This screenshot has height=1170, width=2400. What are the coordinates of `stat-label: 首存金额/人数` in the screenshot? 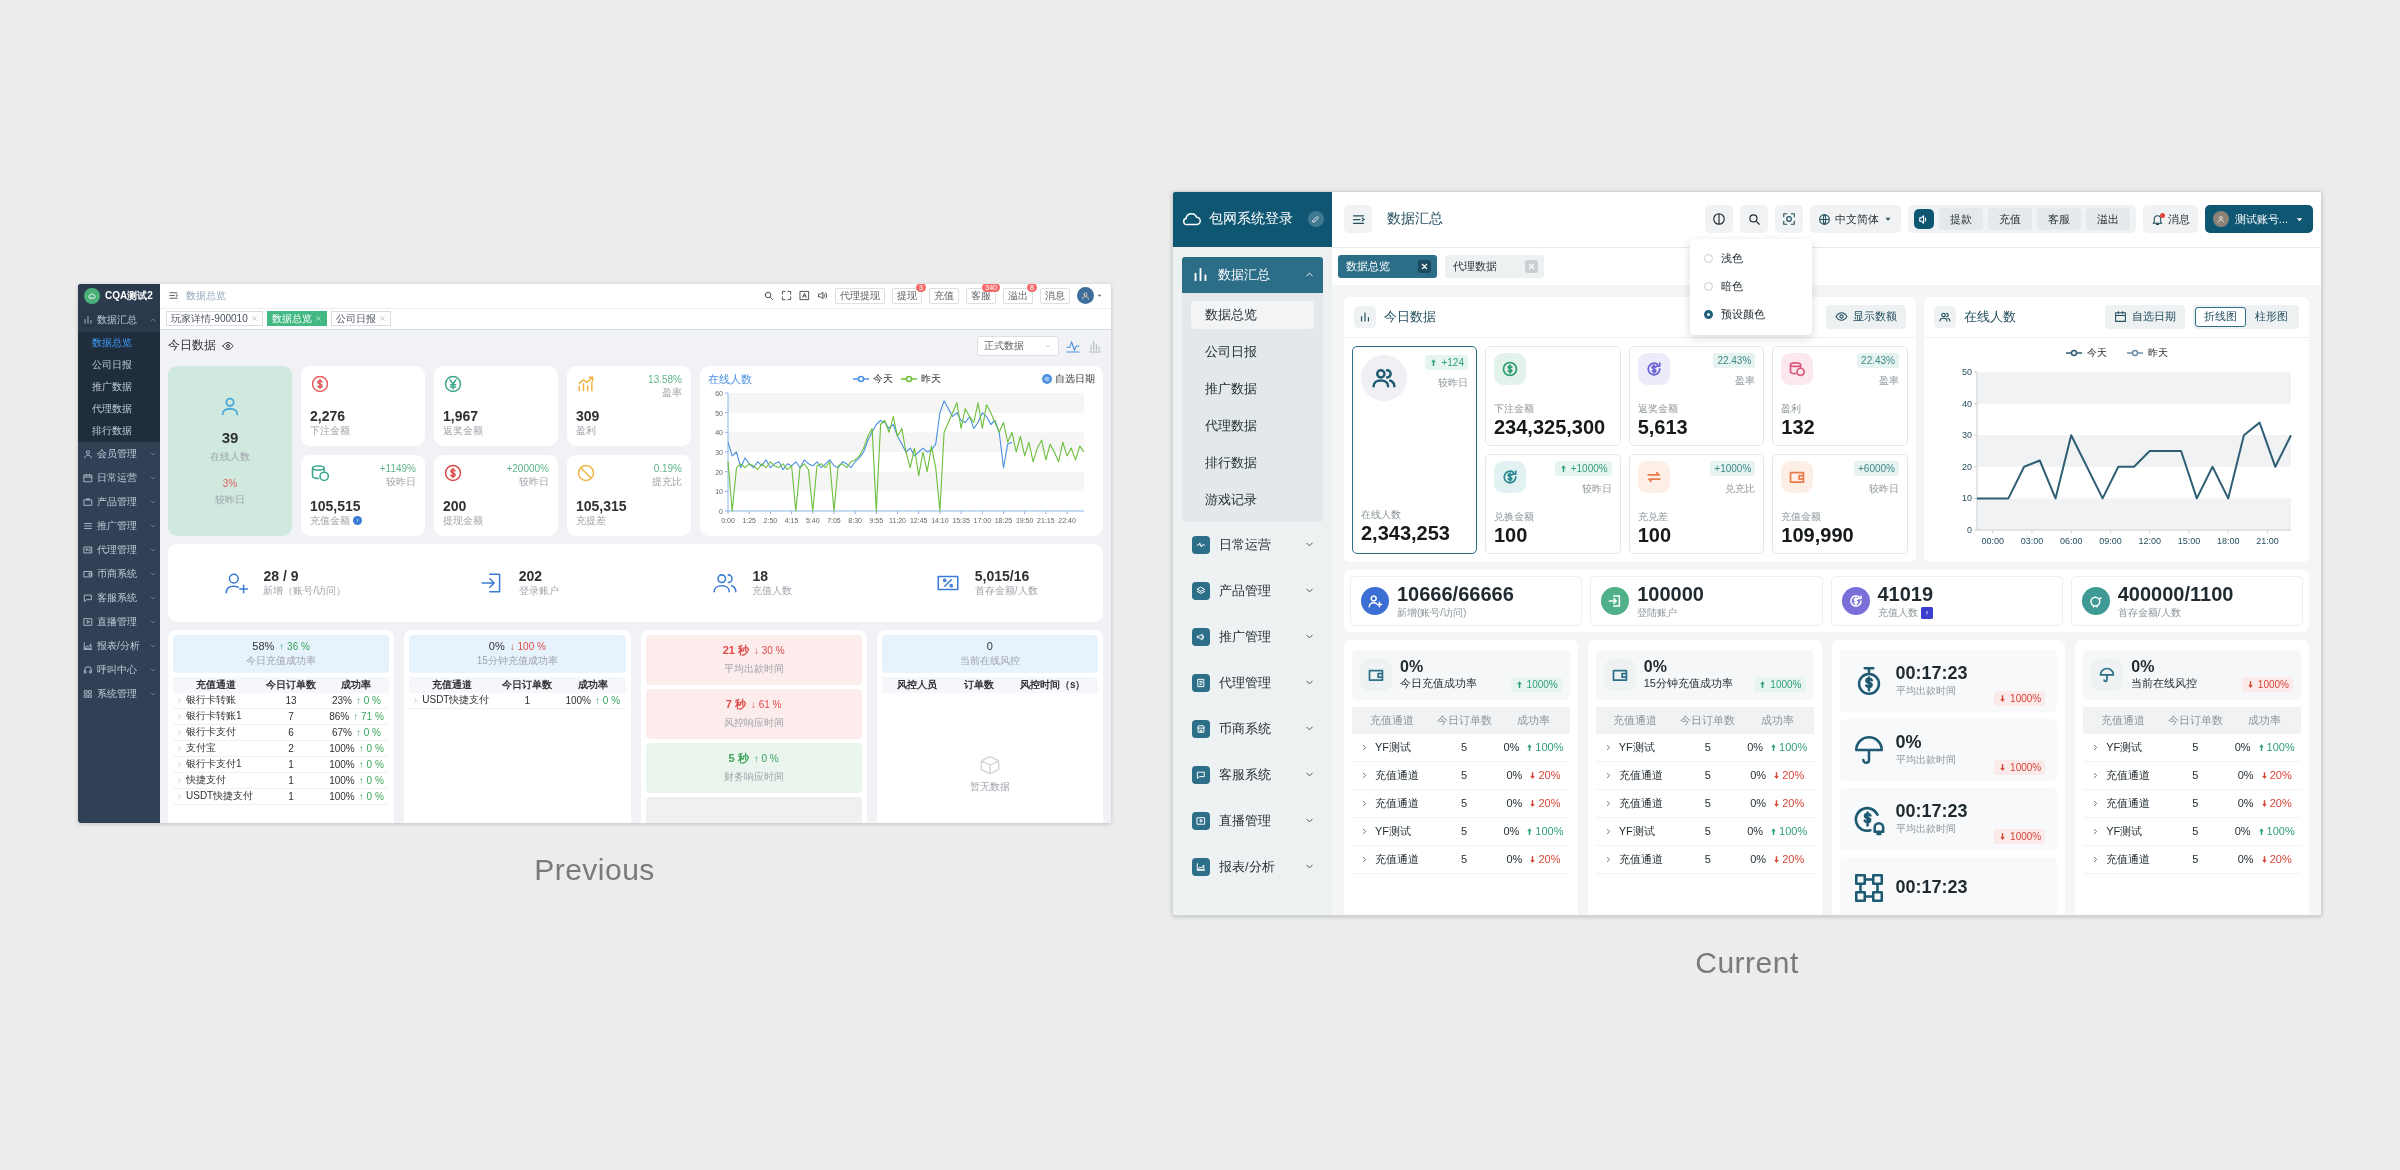 It's located at (1006, 591).